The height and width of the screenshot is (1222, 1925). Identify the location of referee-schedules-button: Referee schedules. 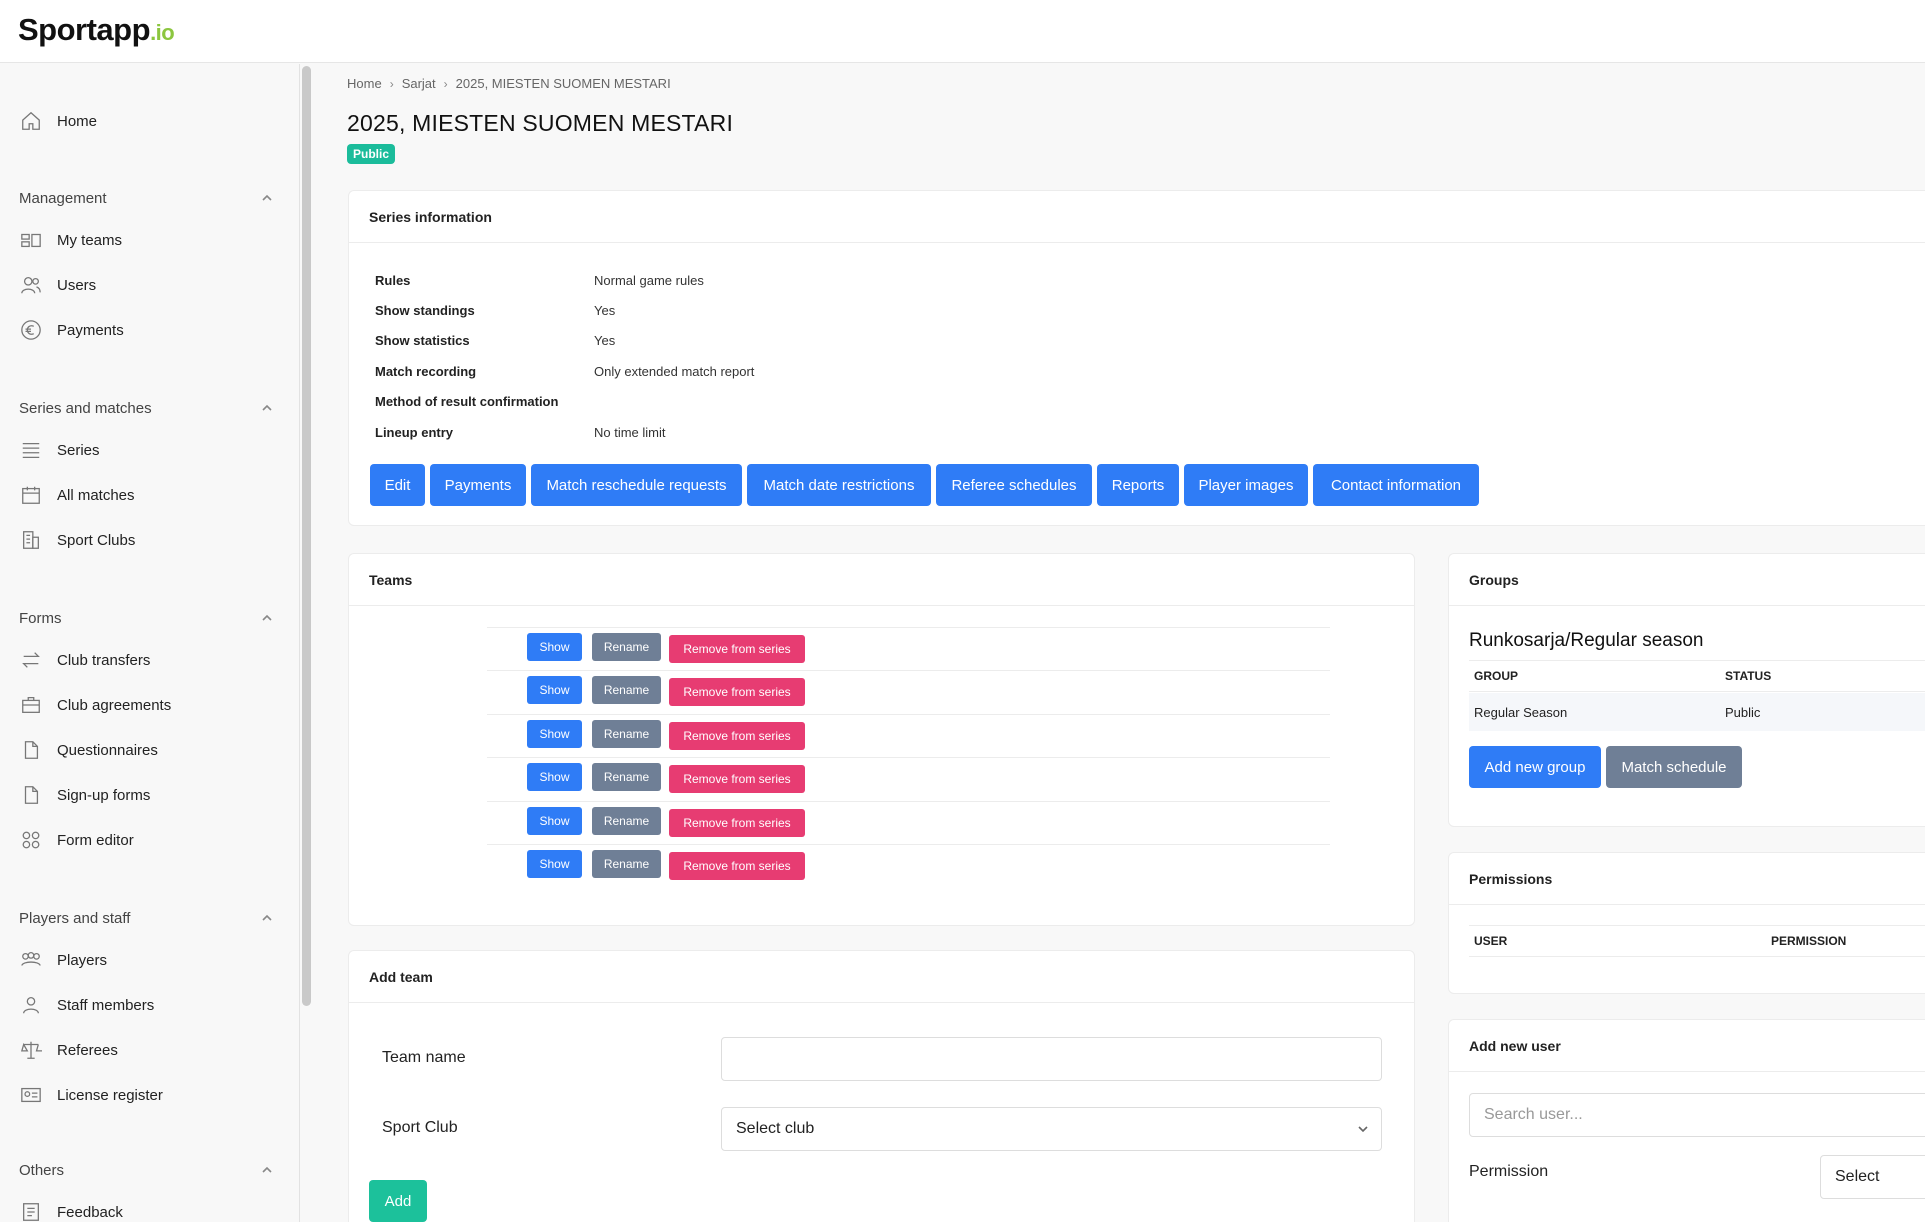
(1014, 485).